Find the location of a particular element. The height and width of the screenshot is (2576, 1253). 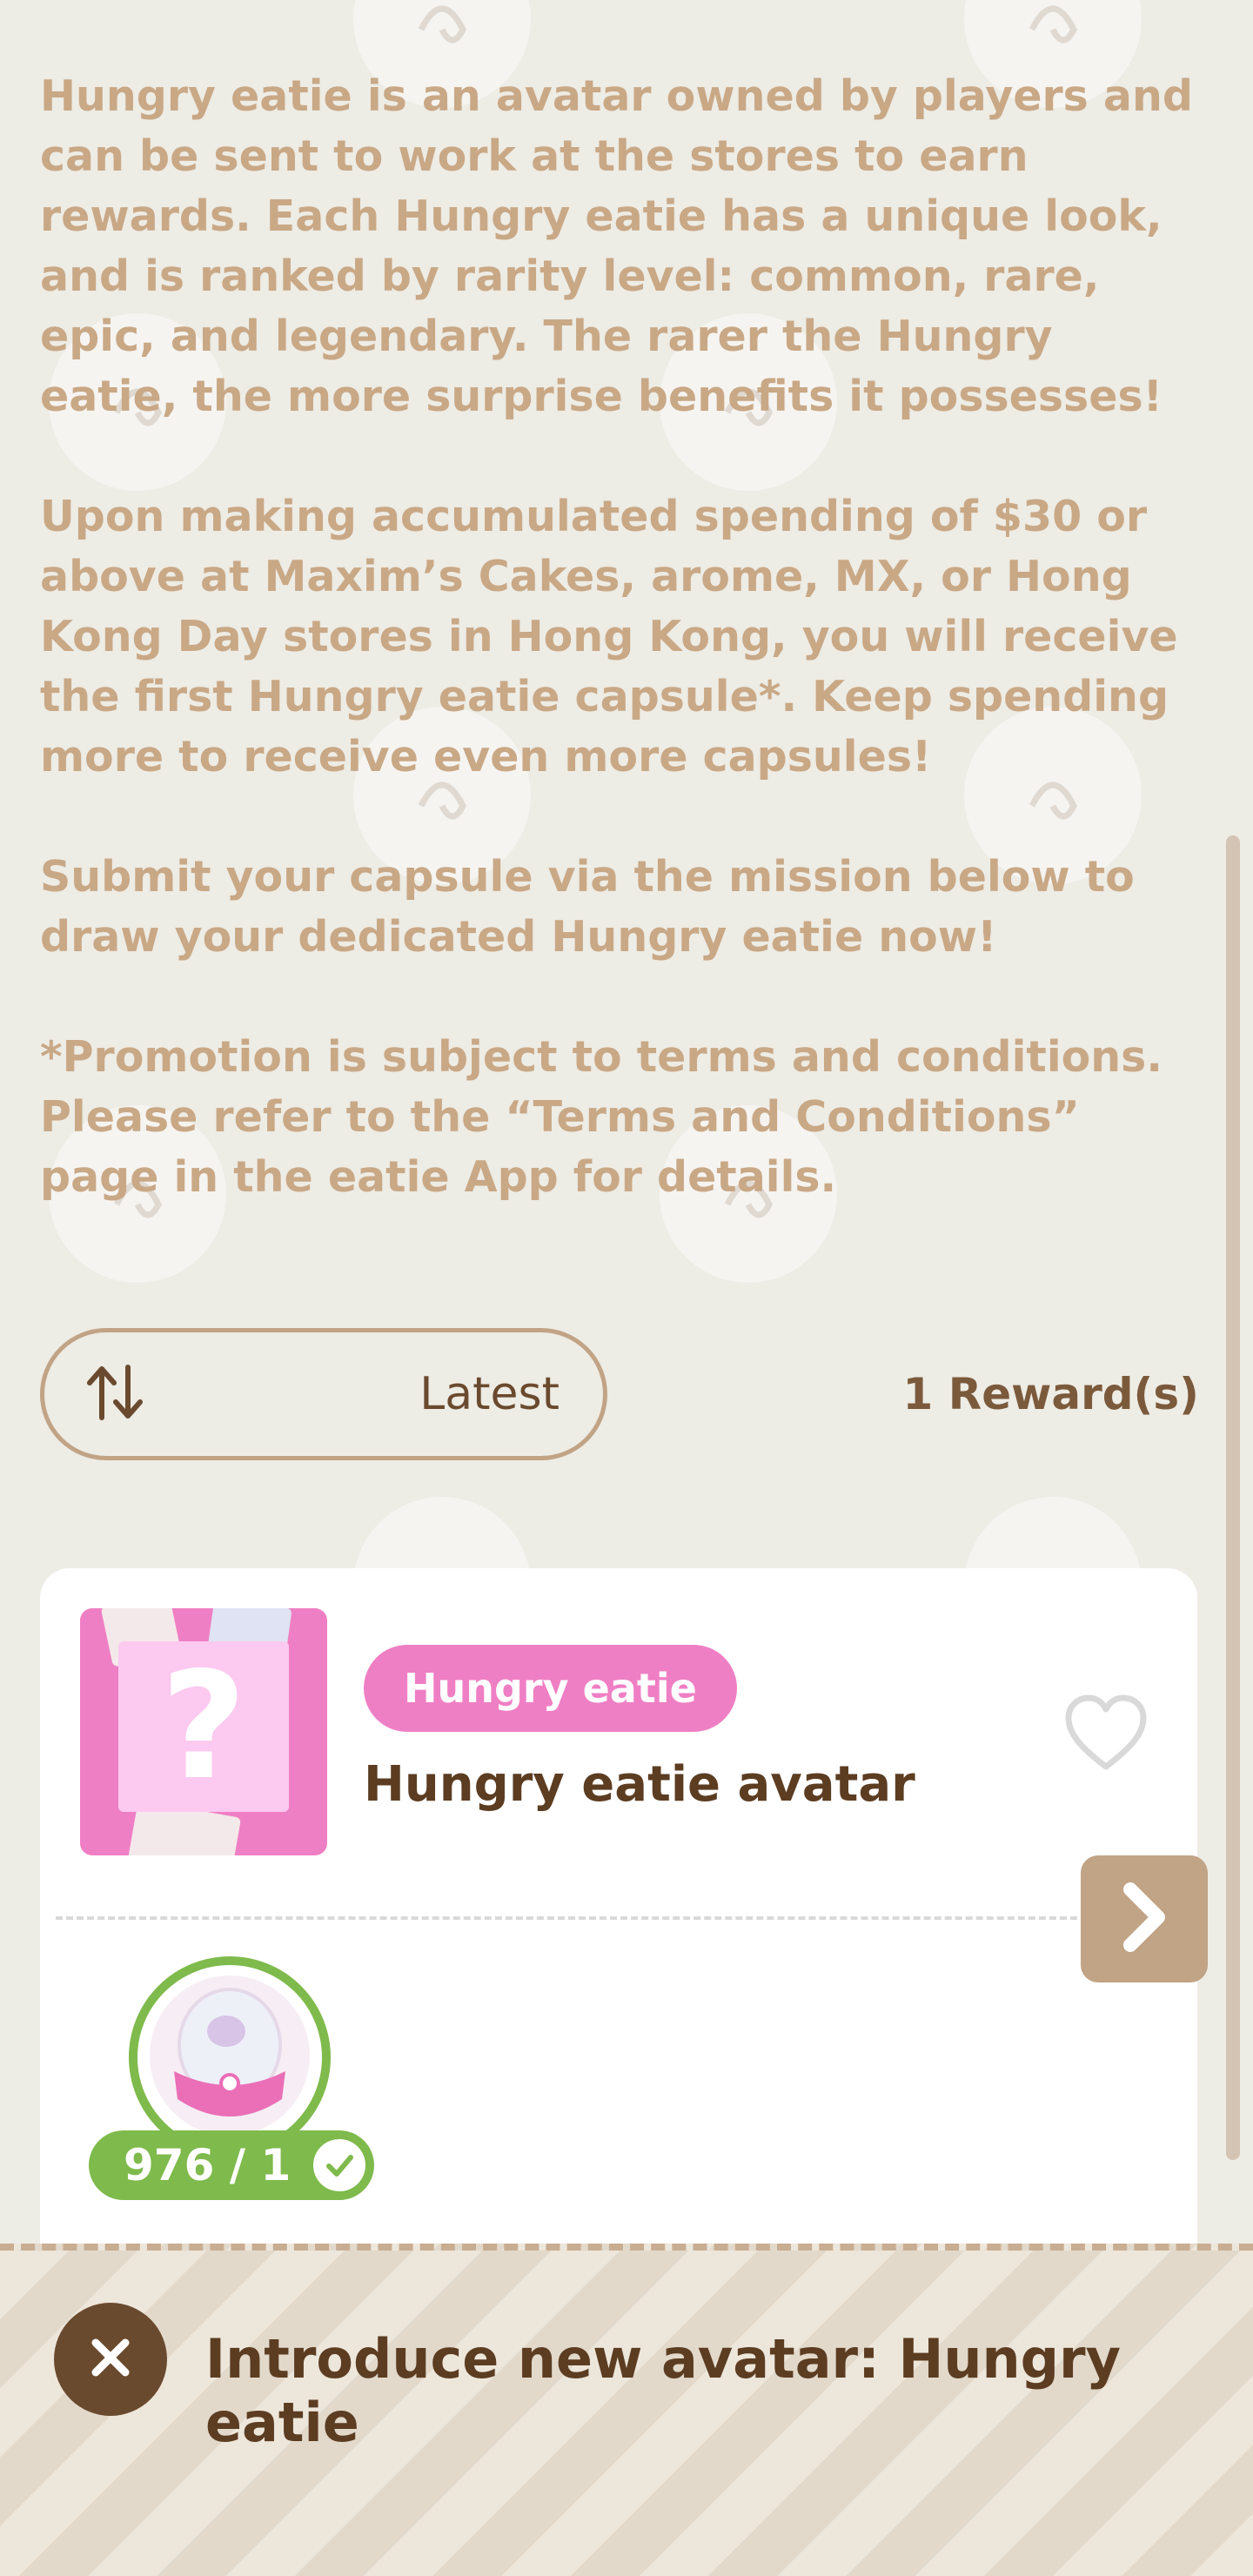

capsule-progress-badge: 976 / 1 is located at coordinates (231, 2165).